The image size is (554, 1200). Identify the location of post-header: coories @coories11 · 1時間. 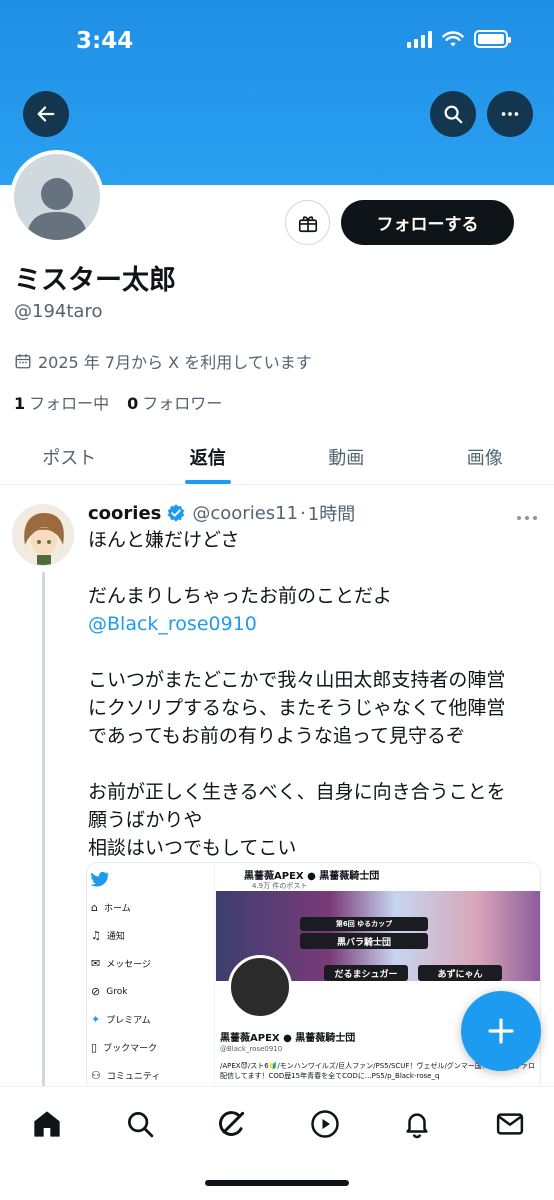
(221, 513).